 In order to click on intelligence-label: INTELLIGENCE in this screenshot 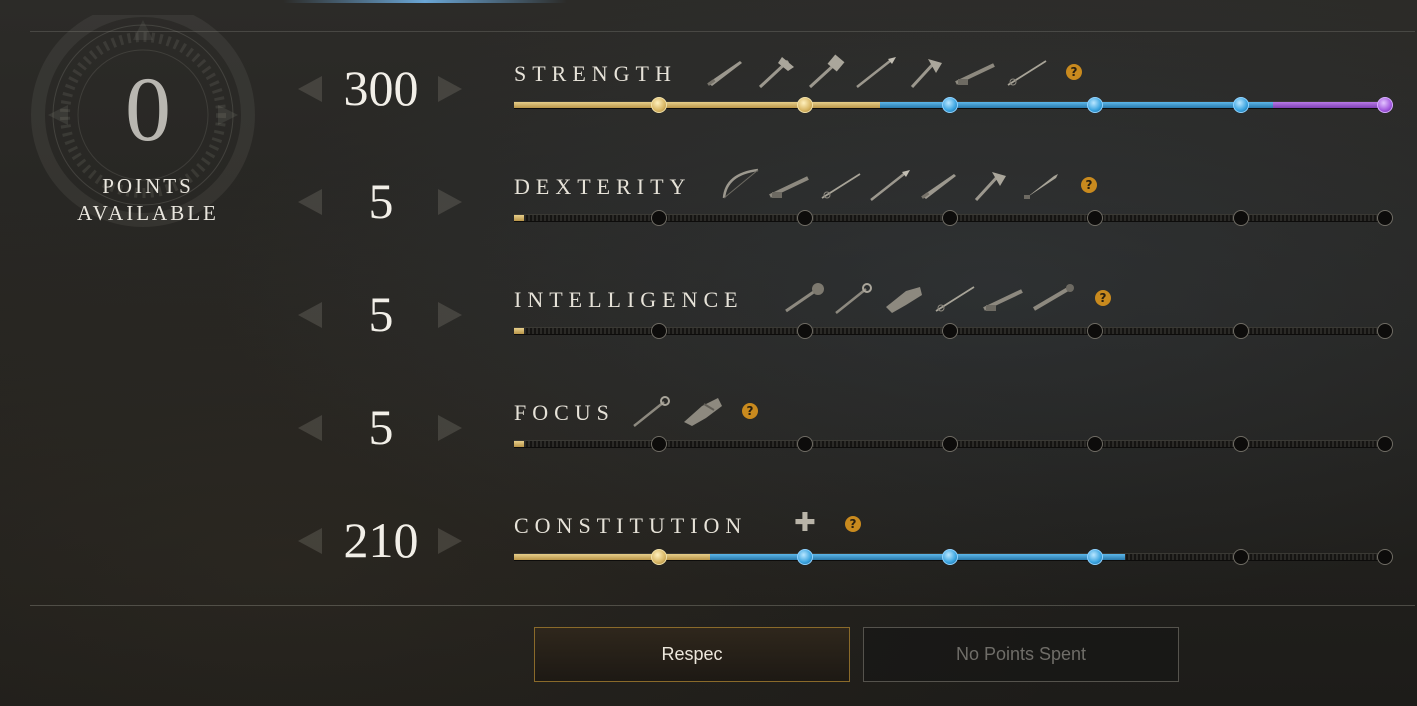, I will do `click(629, 299)`.